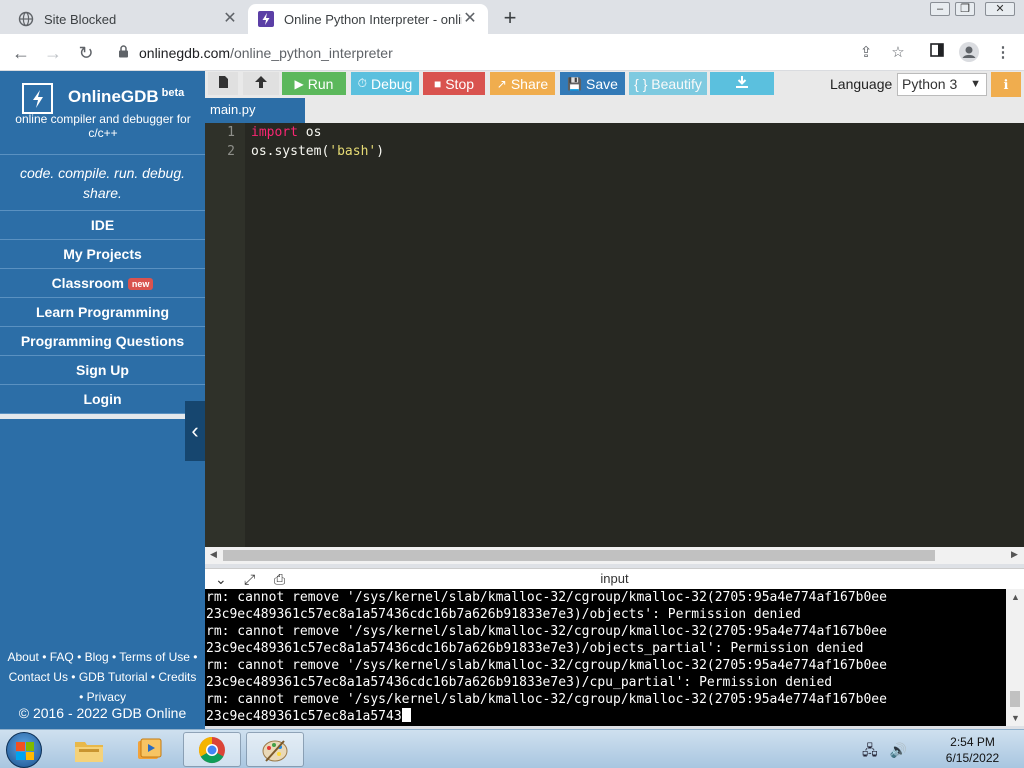  What do you see at coordinates (317, 151) in the screenshot?
I see `code-line: os.system('bash')` at bounding box center [317, 151].